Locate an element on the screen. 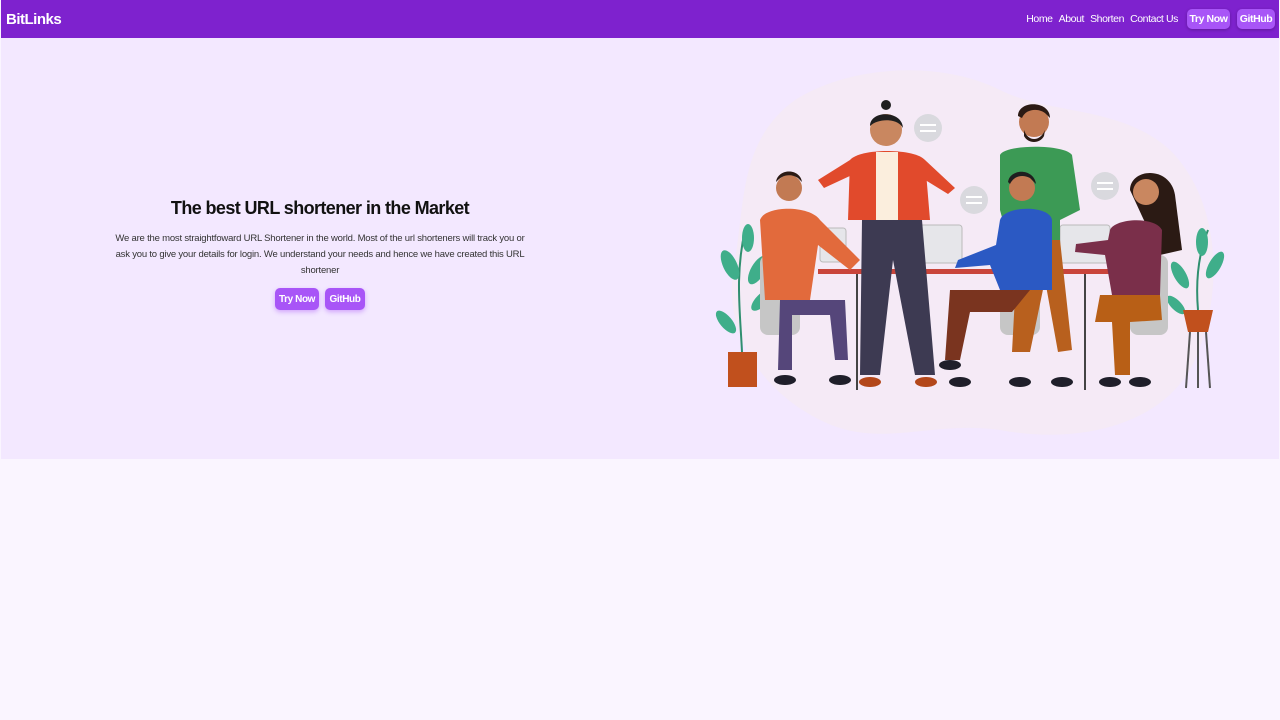 The width and height of the screenshot is (1280, 720). nav-github-button: GitHub is located at coordinates (1256, 19).